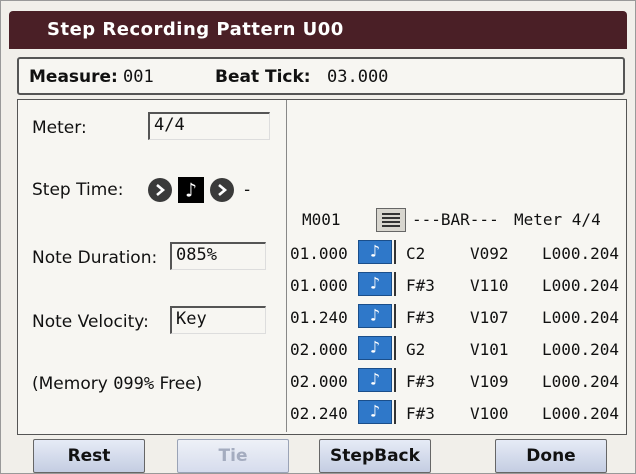 This screenshot has width=636, height=474. I want to click on position-info-bar: Measure: 001 Beat Tick: 03.000, so click(321, 76).